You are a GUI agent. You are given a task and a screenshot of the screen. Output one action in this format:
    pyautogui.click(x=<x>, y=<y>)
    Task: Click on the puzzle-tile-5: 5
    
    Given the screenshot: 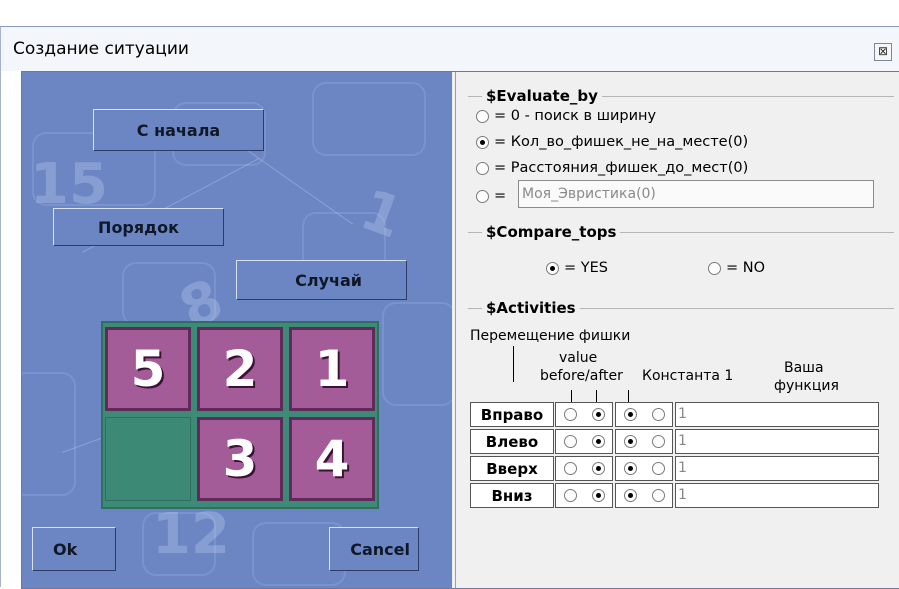 What is the action you would take?
    pyautogui.click(x=148, y=369)
    